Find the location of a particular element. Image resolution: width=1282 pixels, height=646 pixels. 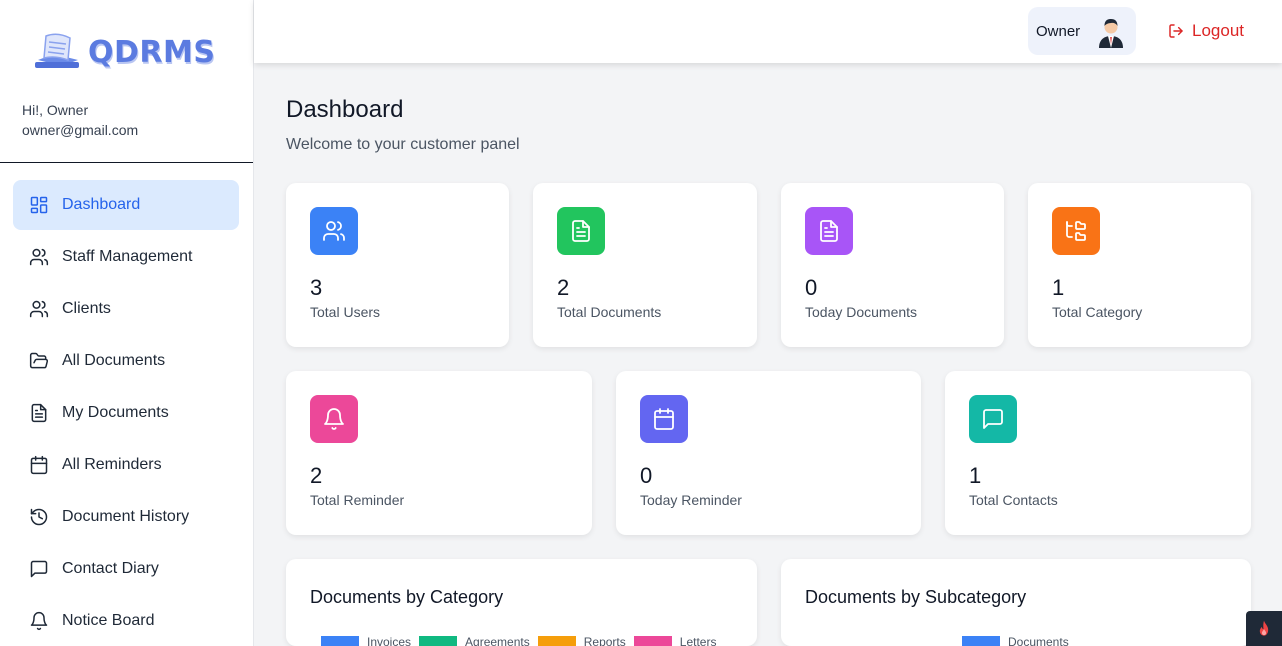

top-bar: Owner Logout is located at coordinates (768, 31).